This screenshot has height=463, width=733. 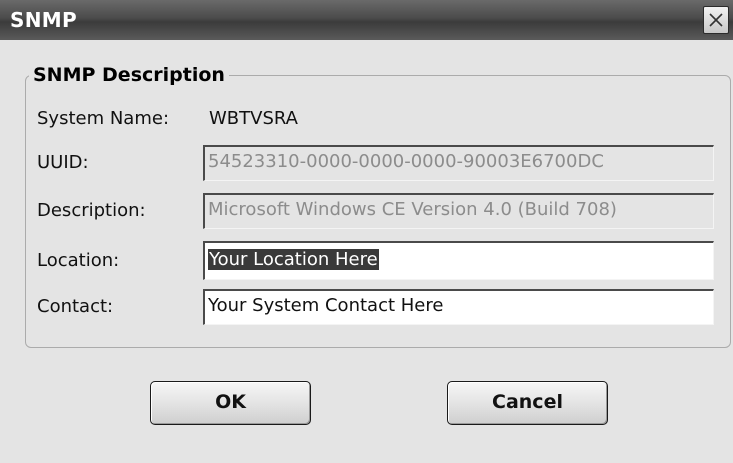 What do you see at coordinates (75, 306) in the screenshot?
I see `contact-label: Contact:` at bounding box center [75, 306].